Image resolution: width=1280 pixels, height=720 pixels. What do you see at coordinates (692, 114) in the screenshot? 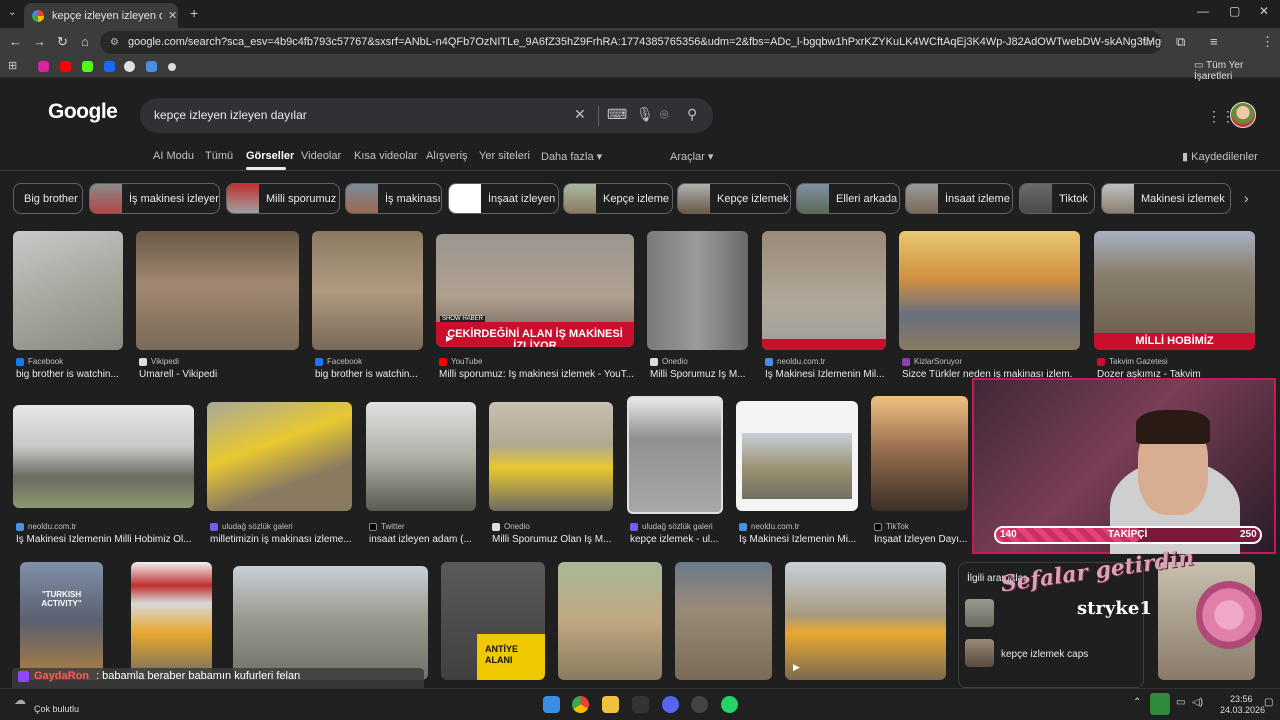
I see `search-icon: ⚲` at bounding box center [692, 114].